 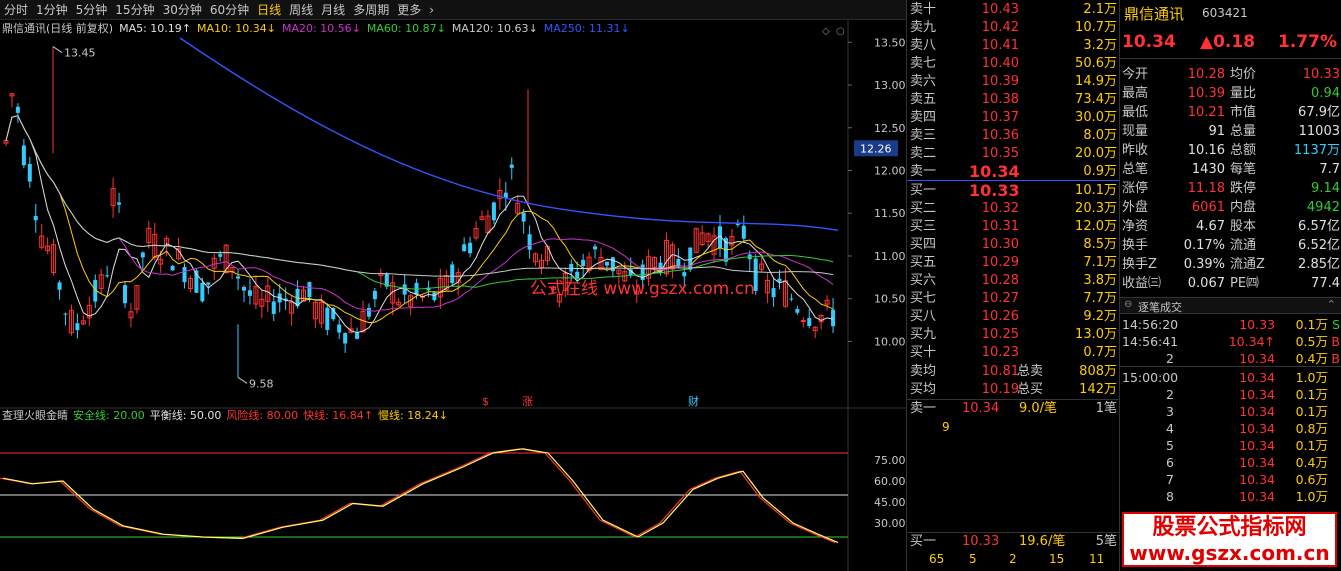 I want to click on stat-value: 67.9亿, so click(x=1319, y=112).